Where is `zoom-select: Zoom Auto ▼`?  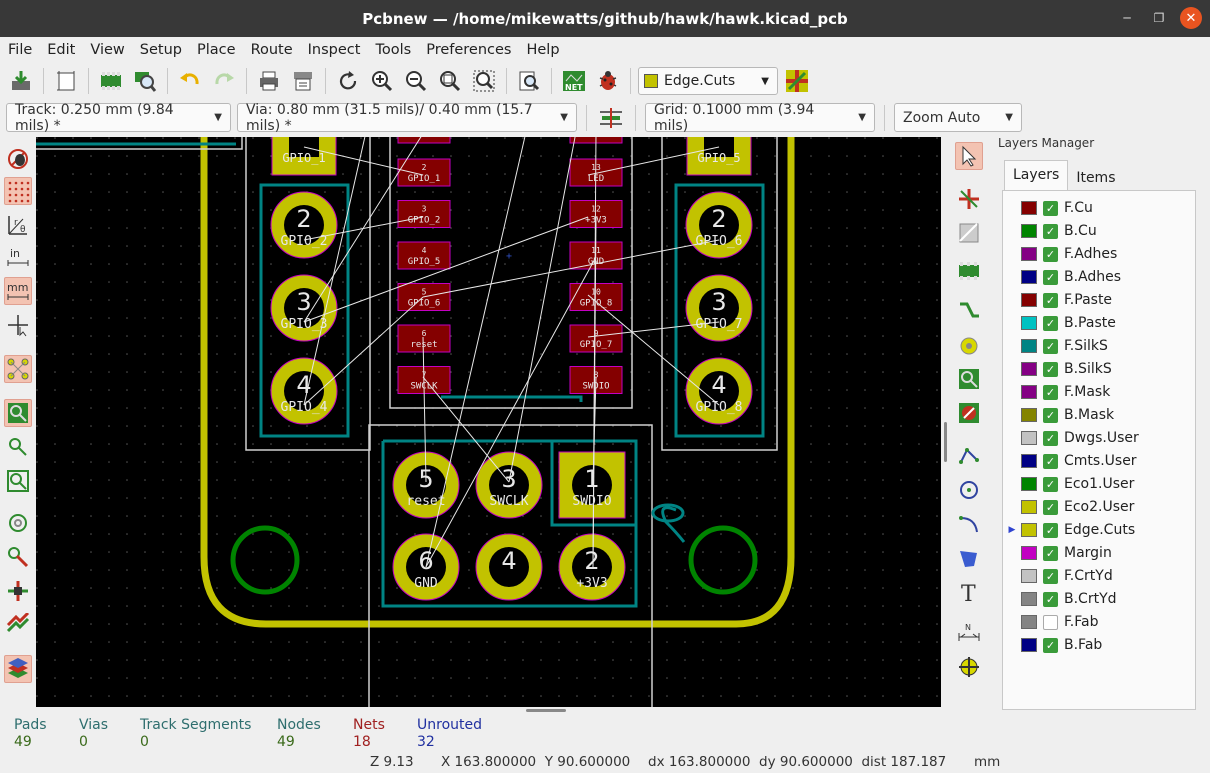 zoom-select: Zoom Auto ▼ is located at coordinates (958, 117).